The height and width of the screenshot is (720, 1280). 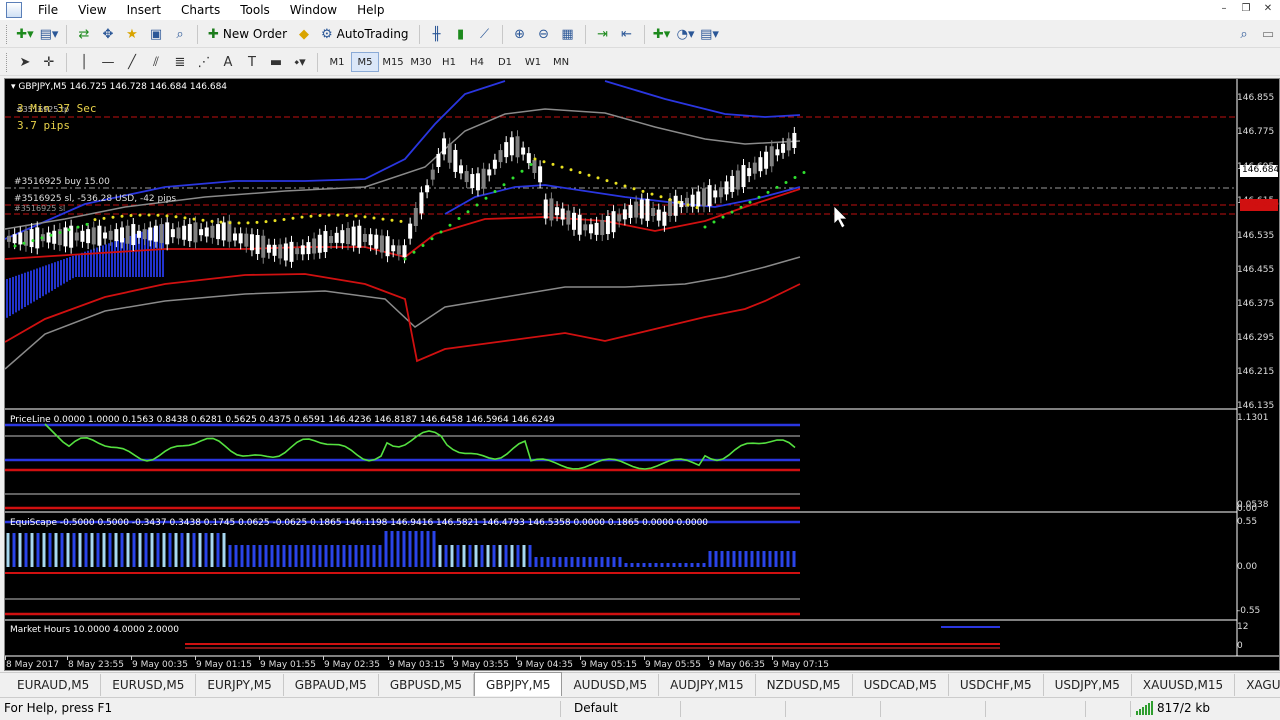 I want to click on terminal-icon: ▣, so click(x=156, y=34).